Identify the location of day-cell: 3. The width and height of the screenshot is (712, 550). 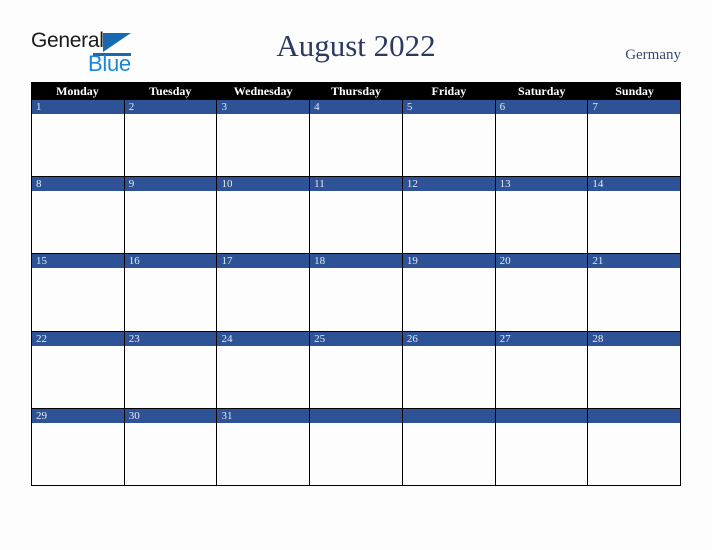
(264, 138).